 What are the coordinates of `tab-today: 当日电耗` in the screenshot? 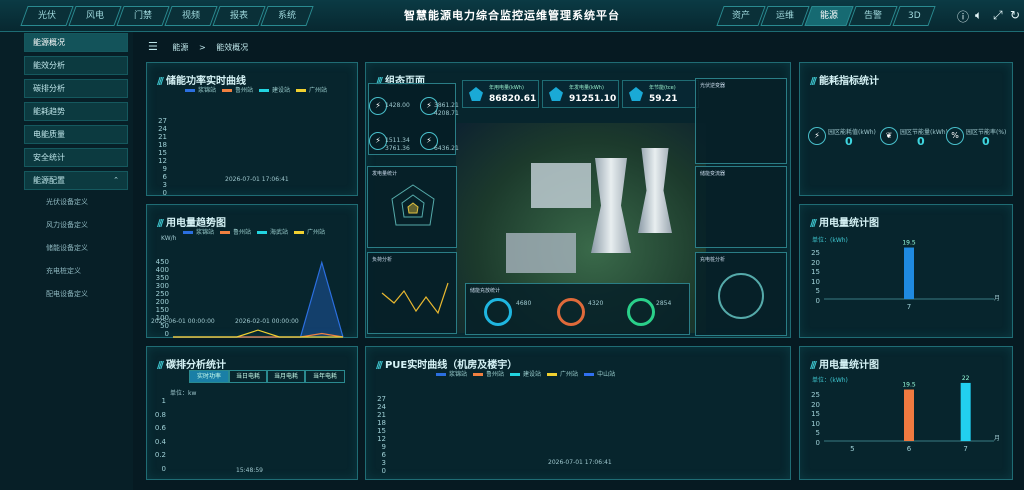 It's located at (248, 376).